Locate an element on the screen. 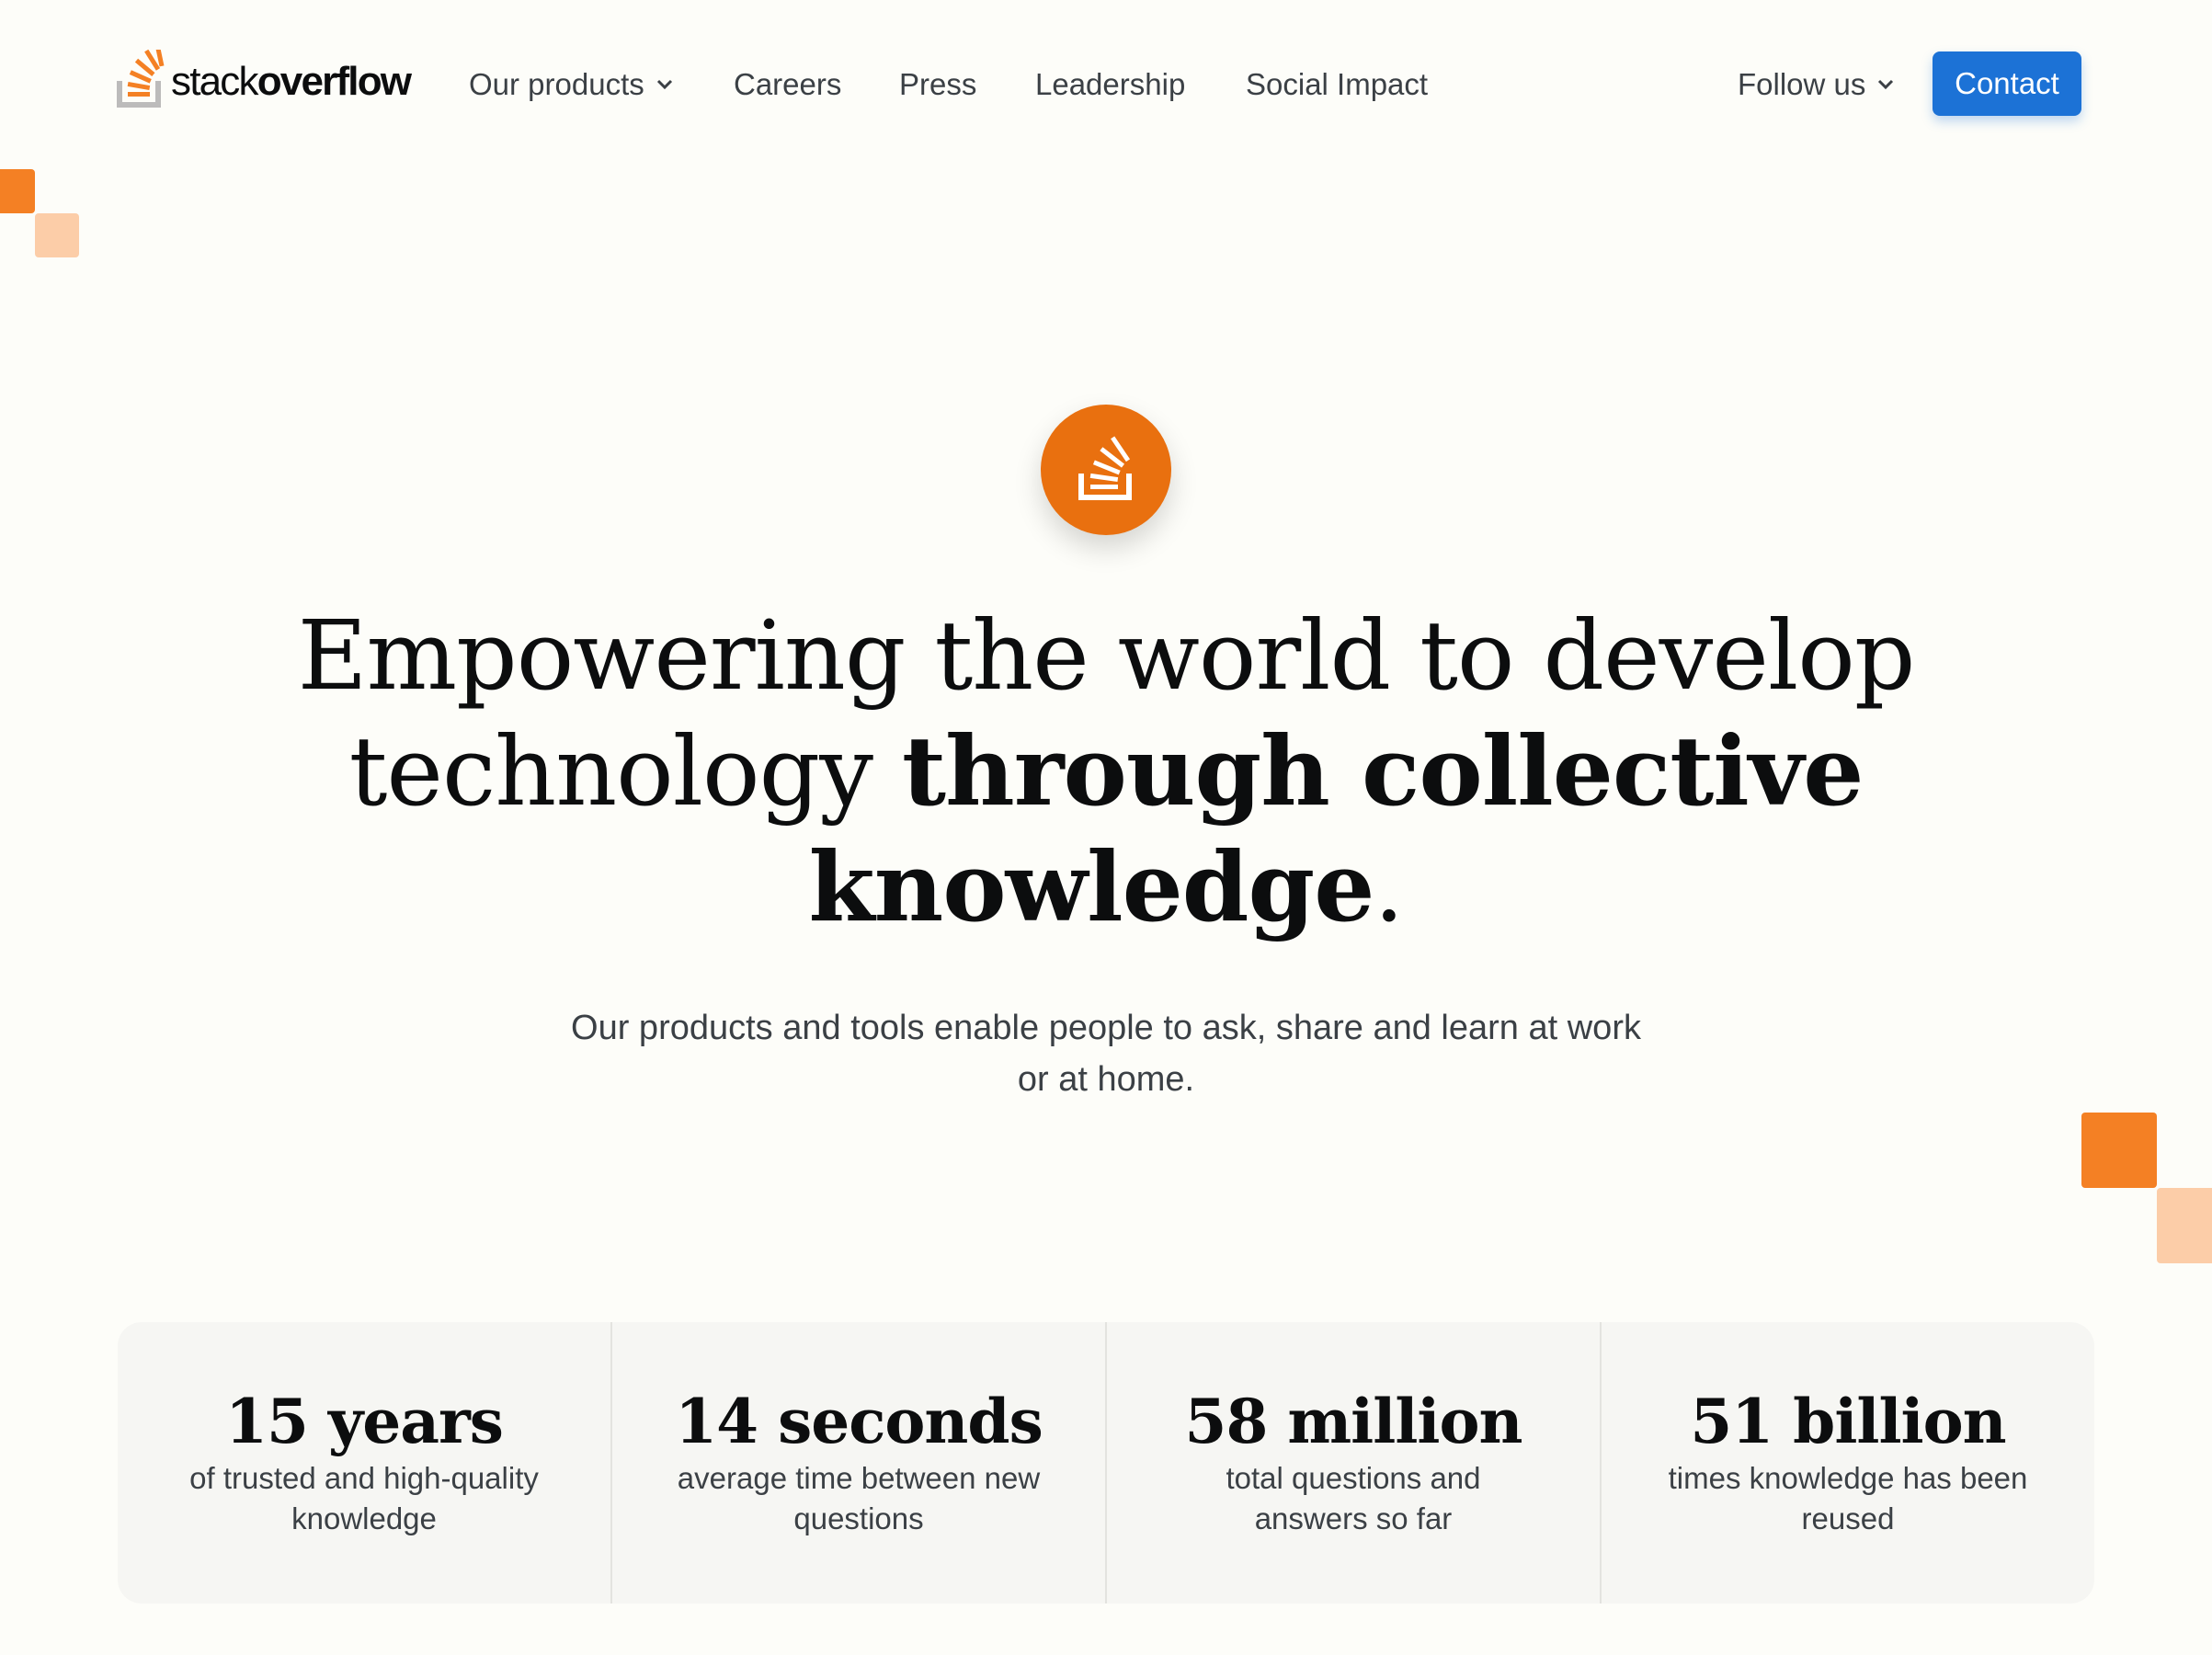  stack-overflow-logo-icon is located at coordinates (141, 79).